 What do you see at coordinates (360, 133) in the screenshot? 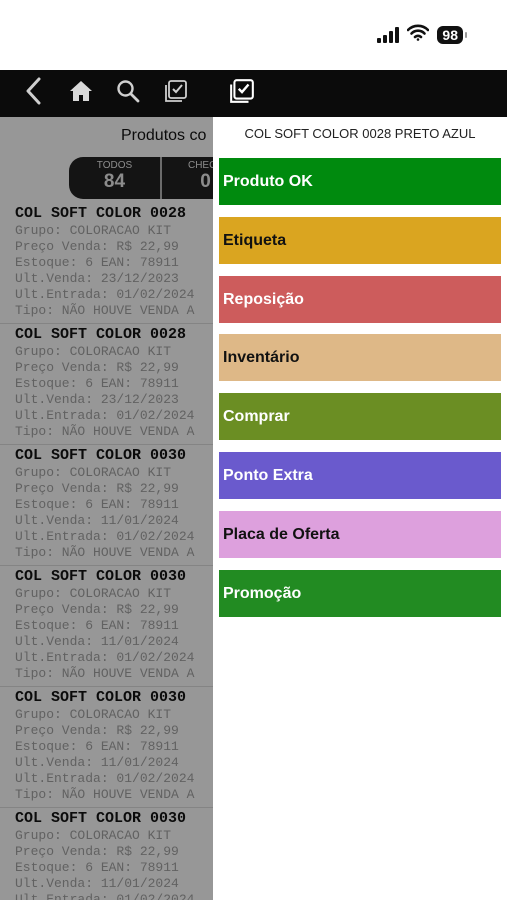
I see `drawer-title: COL SOFT COLOR 0028 PRETO AZUL` at bounding box center [360, 133].